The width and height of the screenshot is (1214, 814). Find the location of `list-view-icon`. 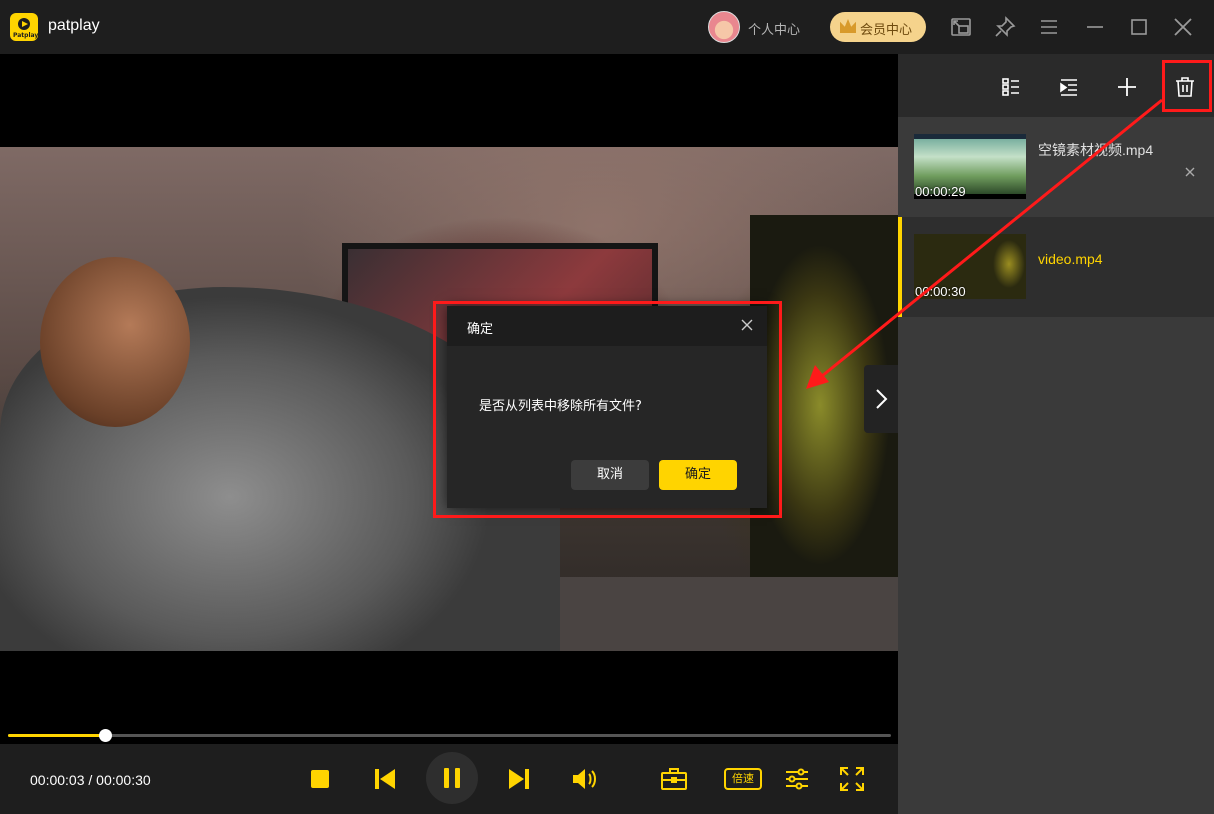

list-view-icon is located at coordinates (1011, 87).